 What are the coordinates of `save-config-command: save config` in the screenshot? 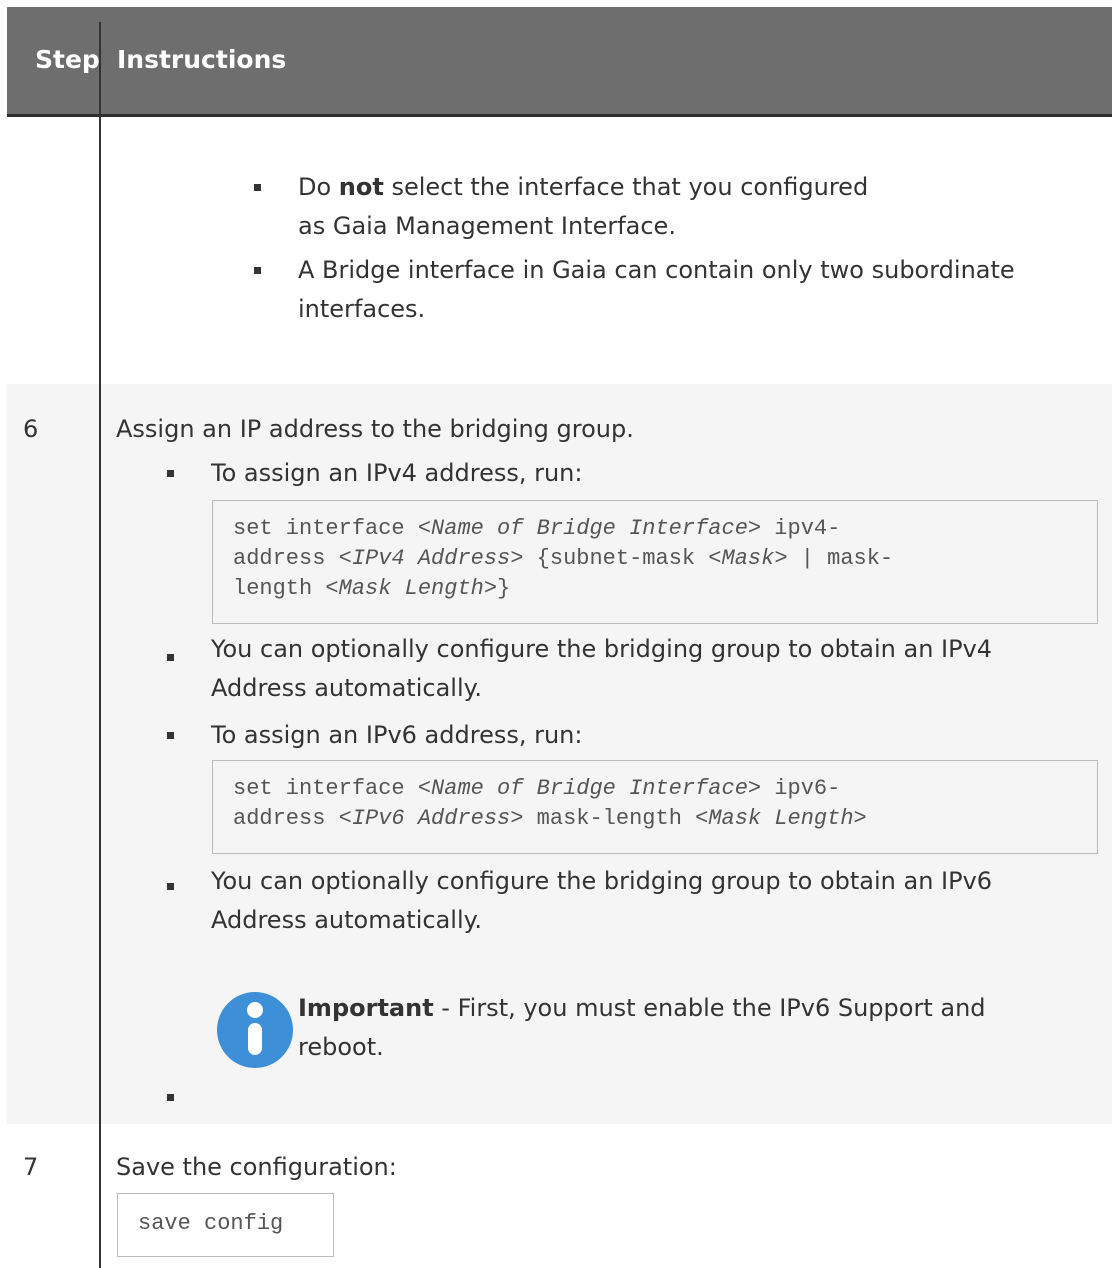 It's located at (225, 1225).